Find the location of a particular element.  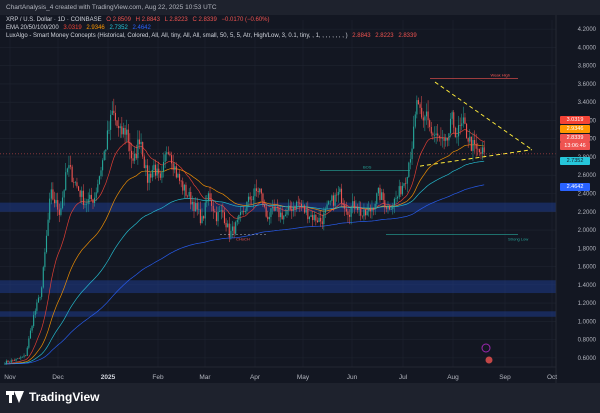

x-tick-label: Mar is located at coordinates (205, 377).